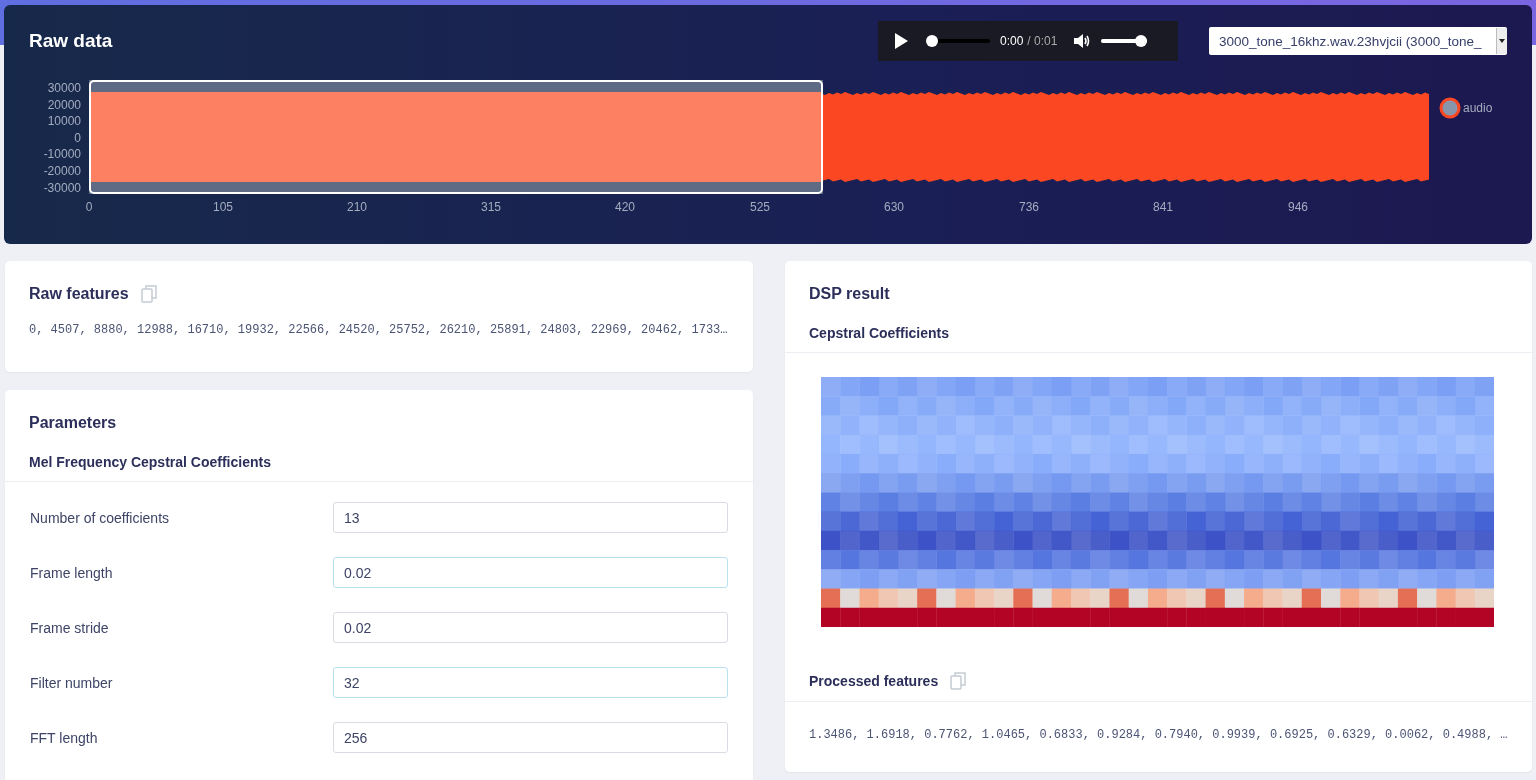 The image size is (1536, 780). I want to click on field-label: Frame stride, so click(70, 627).